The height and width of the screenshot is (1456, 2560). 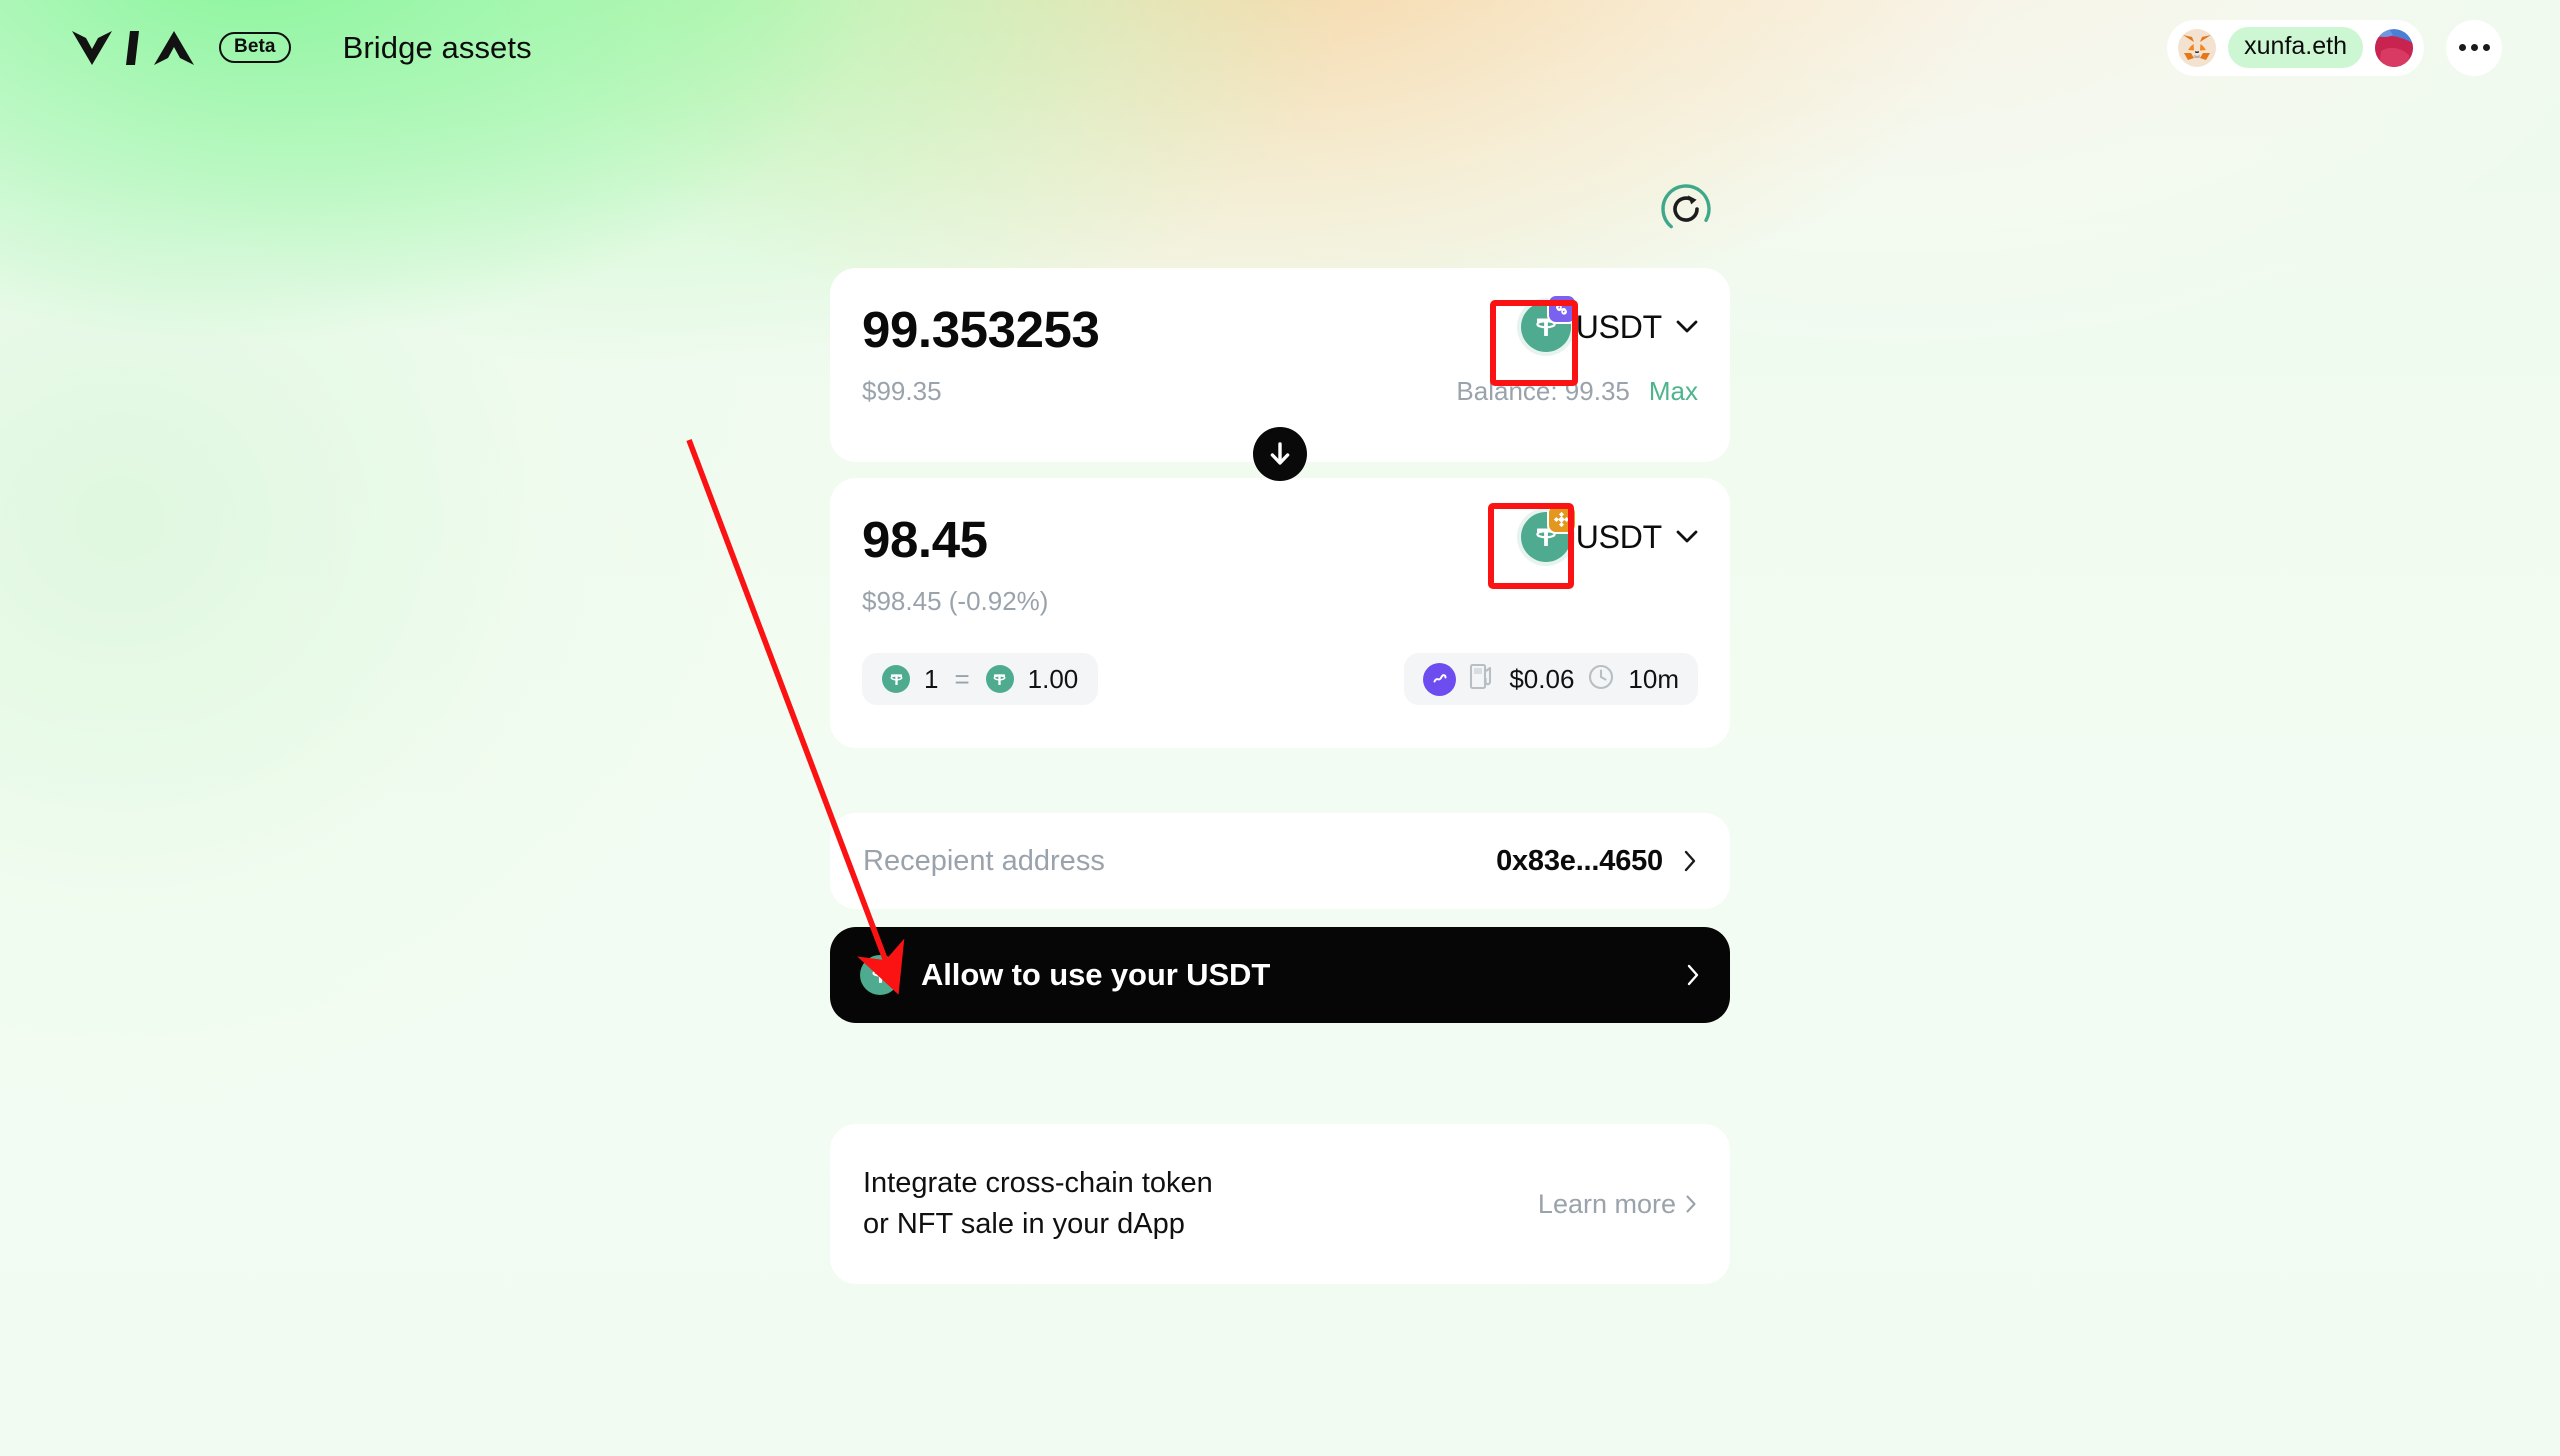 I want to click on from-balance-group: Balance: 99.35 Max, so click(x=1577, y=391).